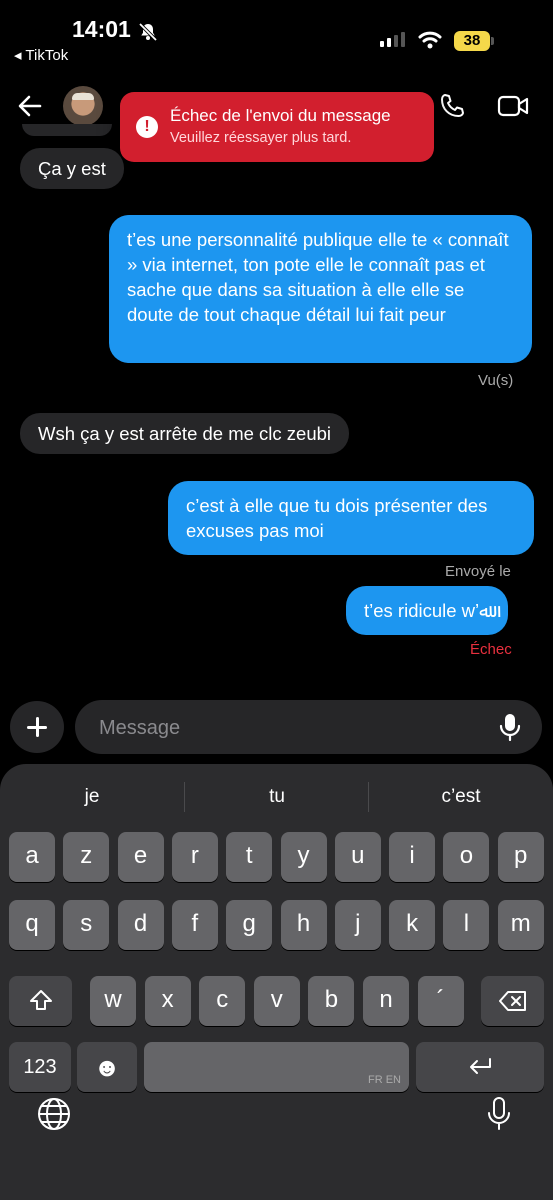  Describe the element at coordinates (41, 55) in the screenshot. I see `back-to-app-link: ◂ TikTok` at that location.